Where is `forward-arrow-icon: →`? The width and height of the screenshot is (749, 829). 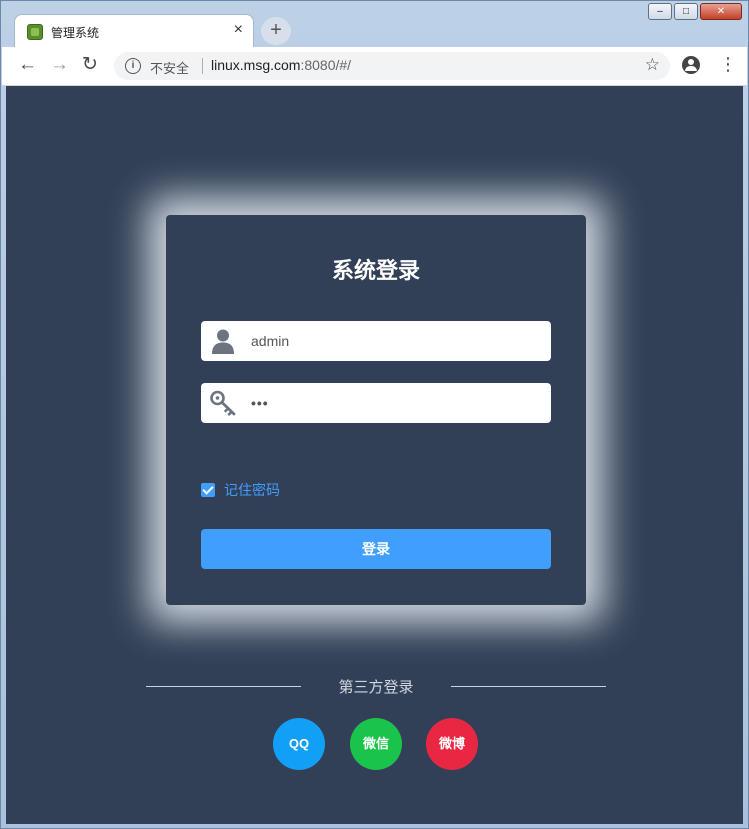
forward-arrow-icon: → is located at coordinates (59, 65).